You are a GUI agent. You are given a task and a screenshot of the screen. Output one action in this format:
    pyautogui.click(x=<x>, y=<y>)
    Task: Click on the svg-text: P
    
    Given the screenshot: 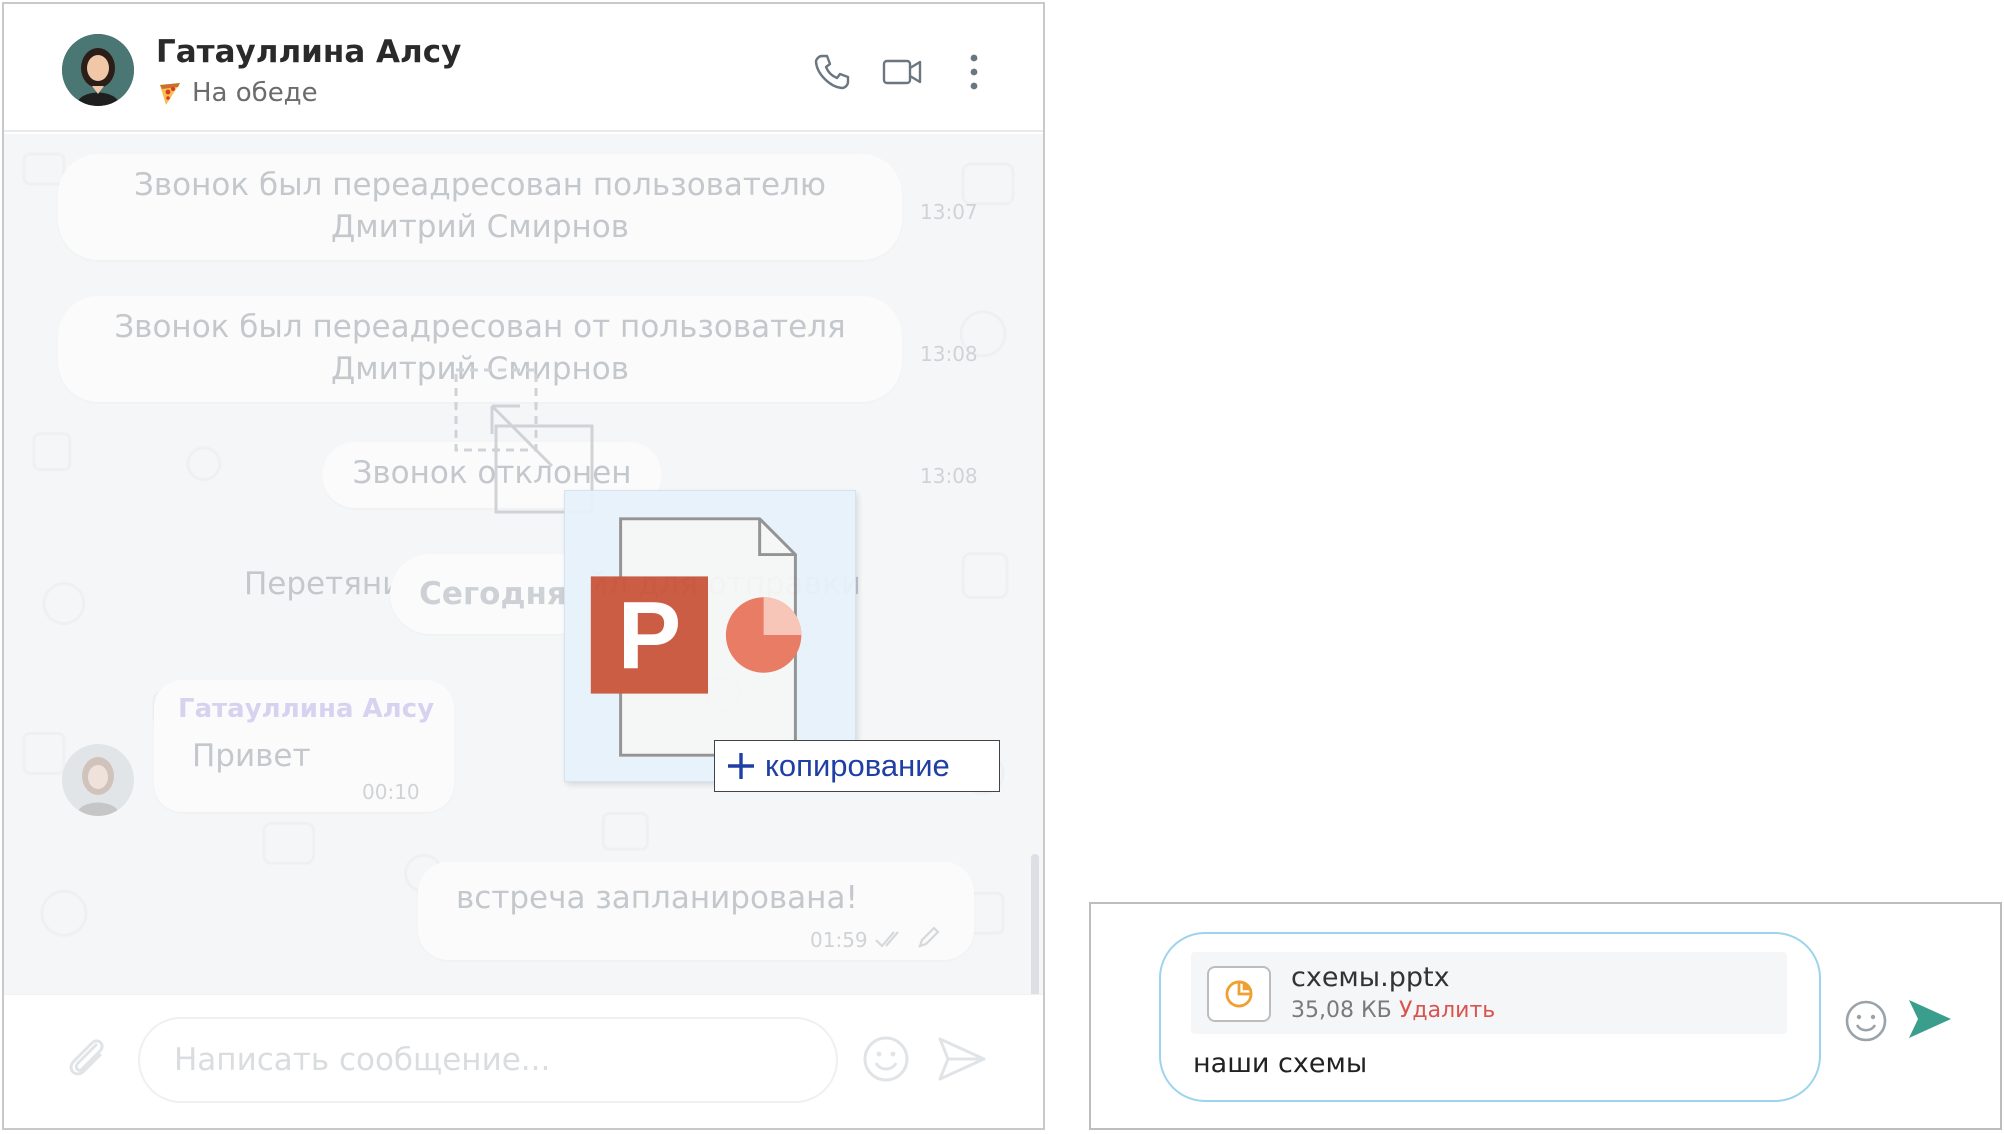 What is the action you would take?
    pyautogui.click(x=650, y=636)
    